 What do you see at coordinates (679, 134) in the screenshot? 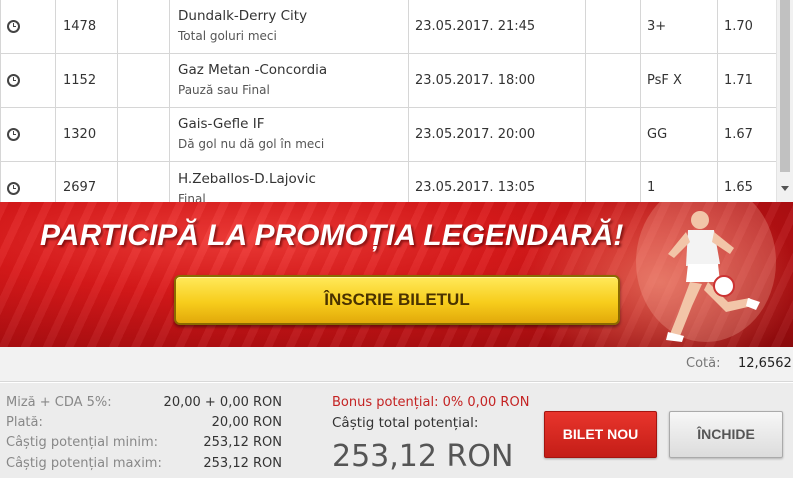
I see `bet-pick: GG` at bounding box center [679, 134].